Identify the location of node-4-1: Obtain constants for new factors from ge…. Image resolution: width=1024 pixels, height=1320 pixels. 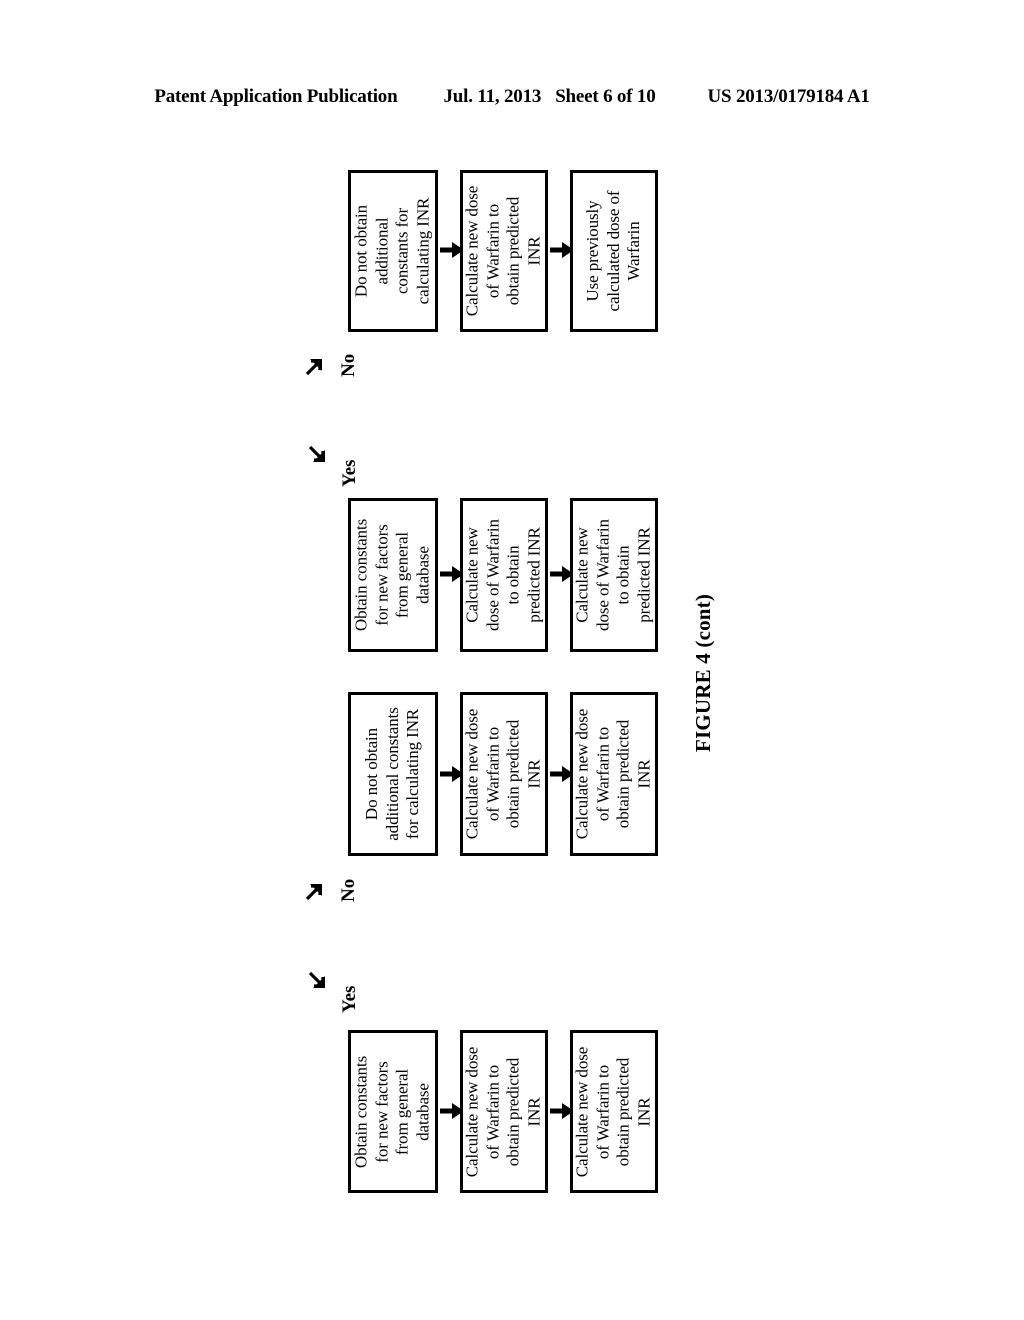
(393, 1111).